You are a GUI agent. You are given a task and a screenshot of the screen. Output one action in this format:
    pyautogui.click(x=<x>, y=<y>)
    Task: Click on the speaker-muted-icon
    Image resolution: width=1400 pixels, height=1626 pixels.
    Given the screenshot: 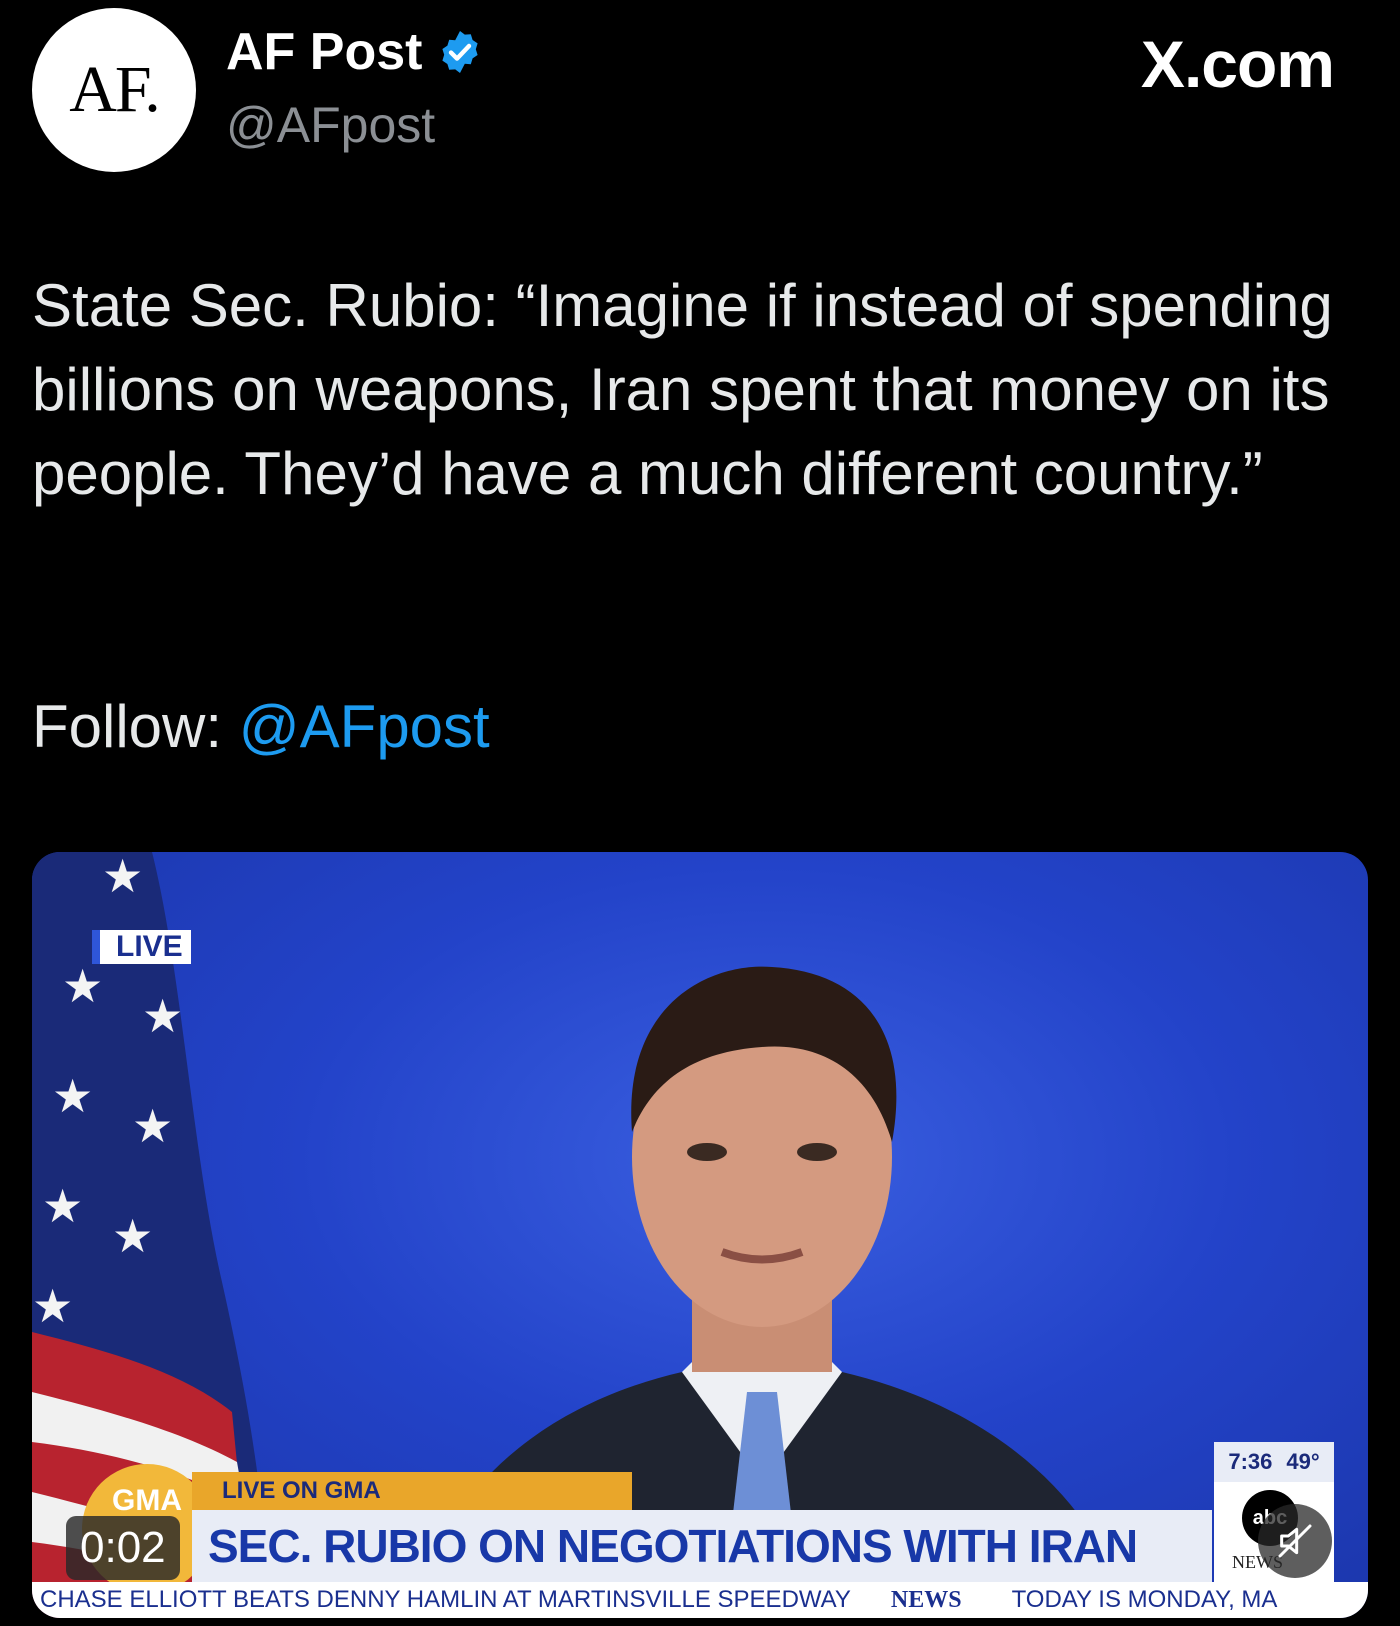 What is the action you would take?
    pyautogui.click(x=1295, y=1541)
    